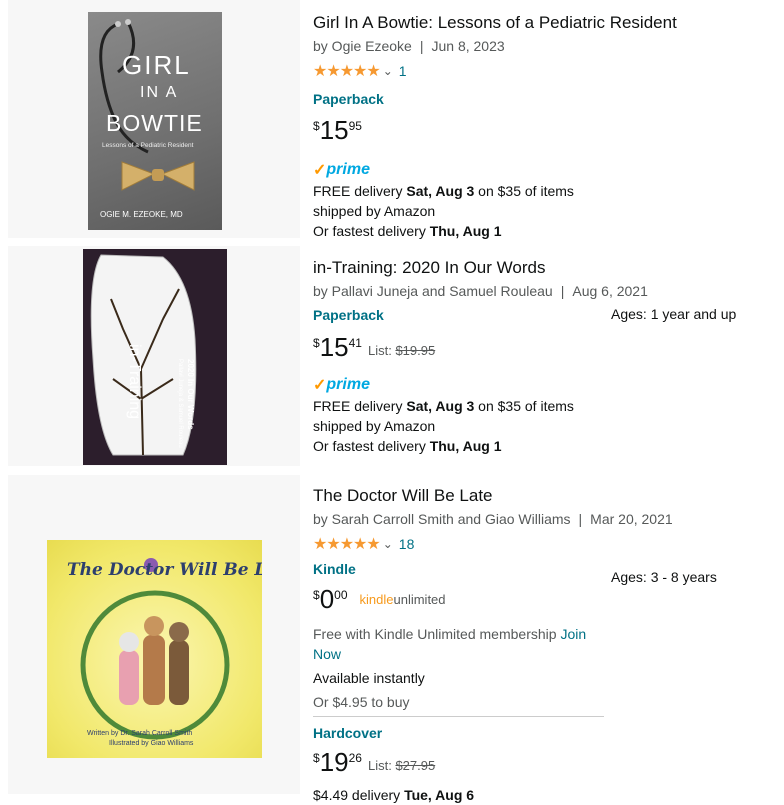  What do you see at coordinates (468, 46) in the screenshot?
I see `publish-date: Jun 8, 2023` at bounding box center [468, 46].